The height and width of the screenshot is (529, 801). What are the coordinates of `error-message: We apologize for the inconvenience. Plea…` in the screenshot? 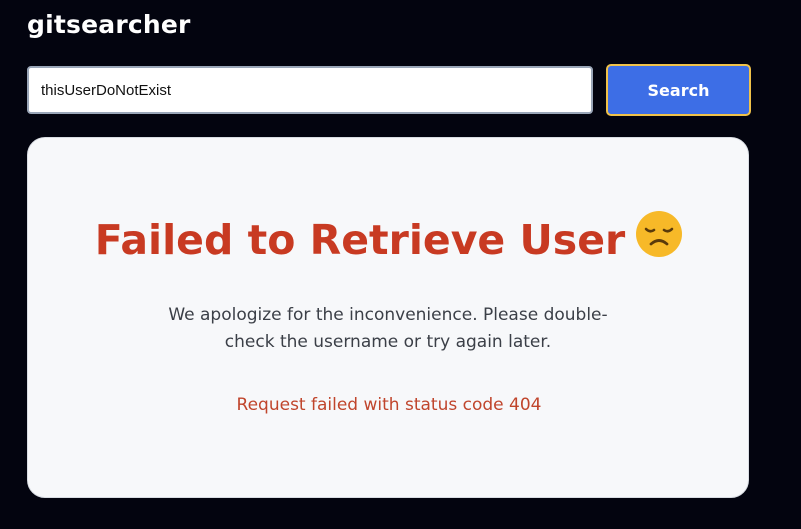 It's located at (388, 328).